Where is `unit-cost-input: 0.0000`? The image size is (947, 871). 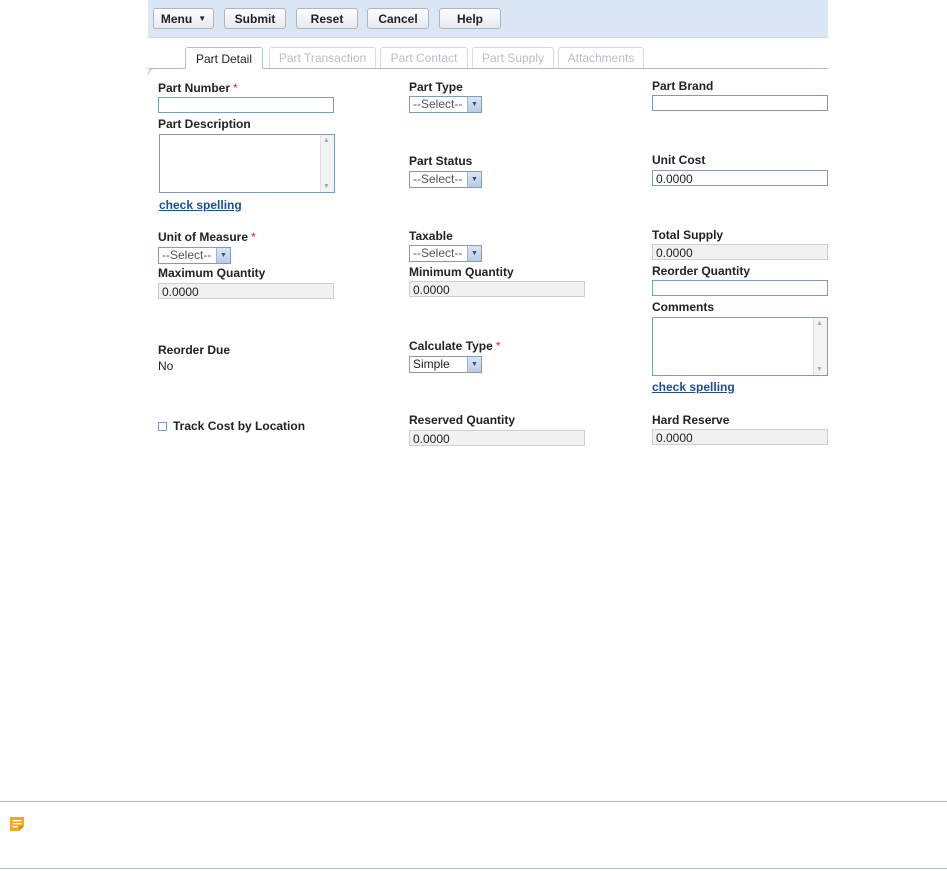
unit-cost-input: 0.0000 is located at coordinates (740, 178).